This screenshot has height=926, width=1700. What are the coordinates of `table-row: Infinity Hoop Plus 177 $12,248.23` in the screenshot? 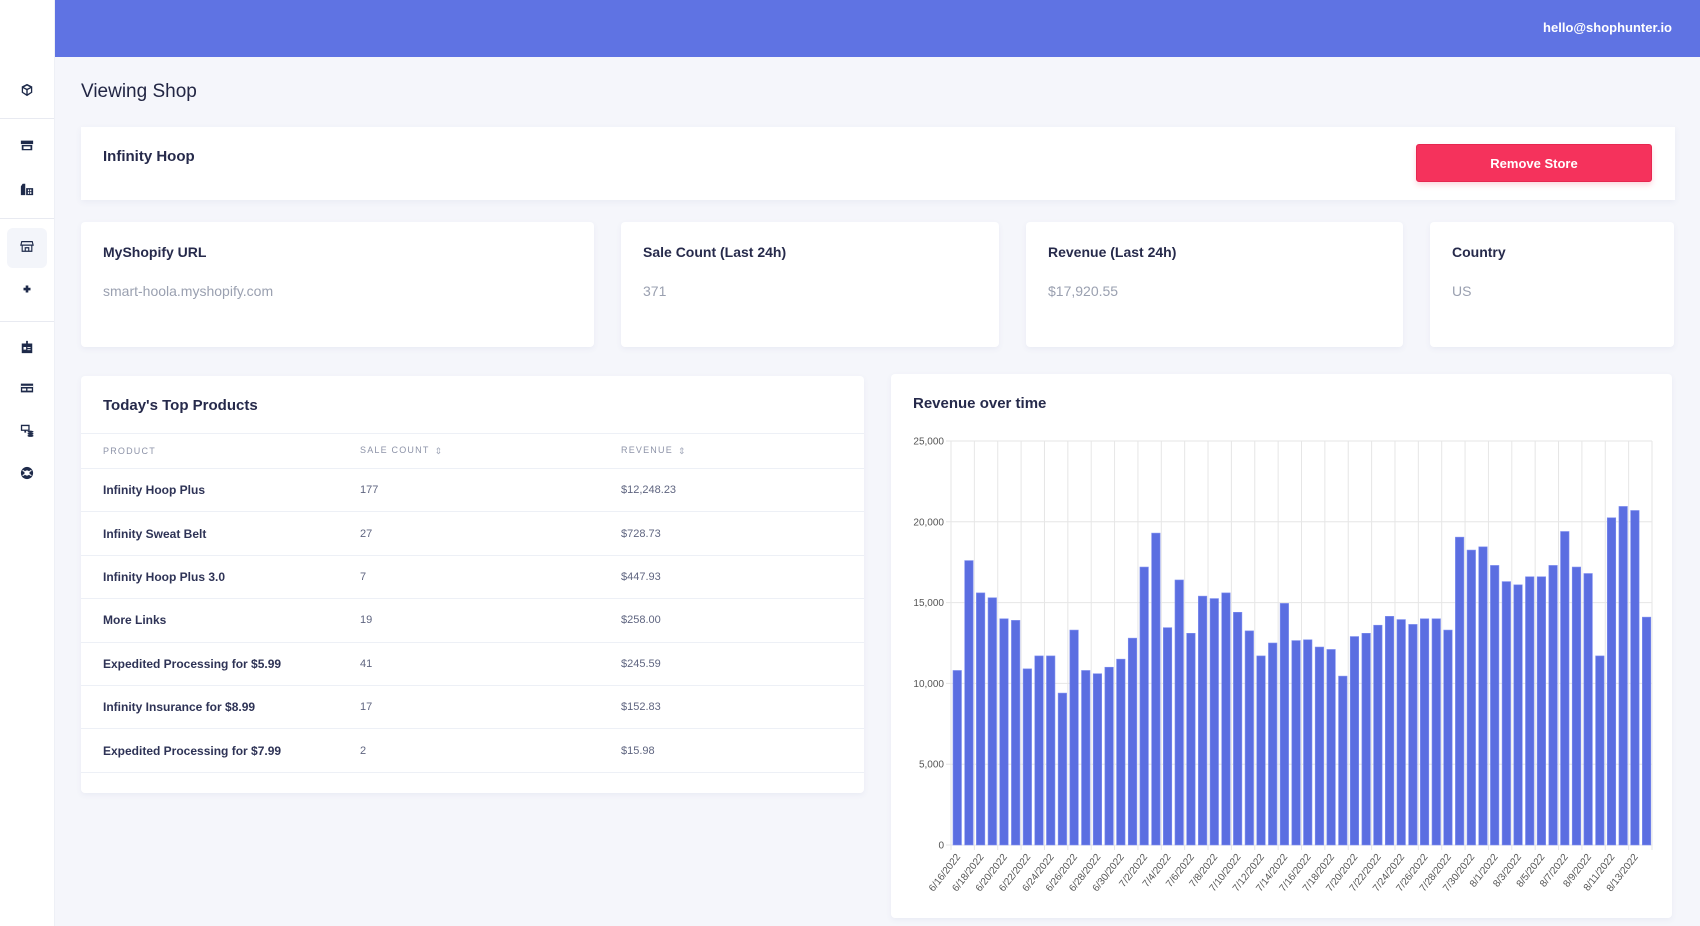 It's located at (472, 490).